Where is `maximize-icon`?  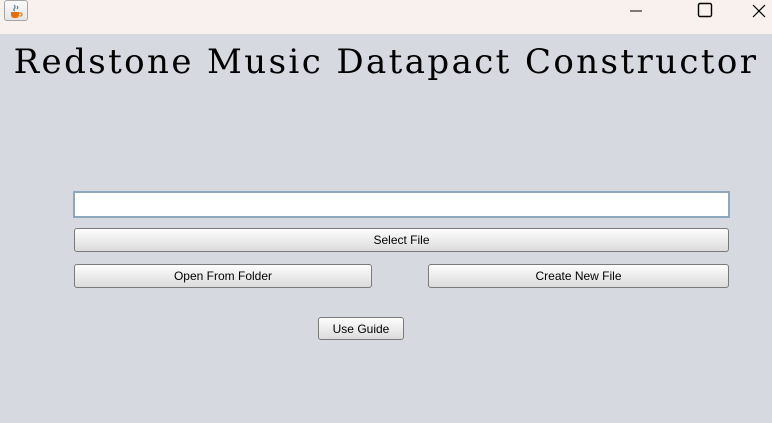
maximize-icon is located at coordinates (705, 12).